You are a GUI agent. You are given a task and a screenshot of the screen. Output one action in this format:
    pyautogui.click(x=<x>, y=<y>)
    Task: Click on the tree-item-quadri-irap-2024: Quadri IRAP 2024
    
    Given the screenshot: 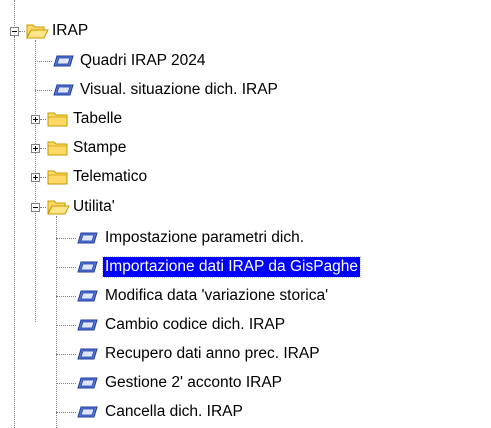 What is the action you would take?
    pyautogui.click(x=143, y=61)
    